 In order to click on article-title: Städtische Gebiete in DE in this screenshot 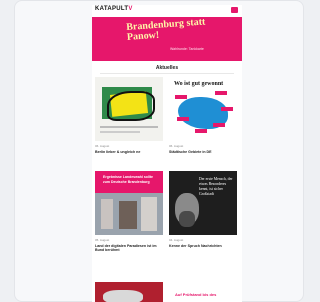, I will do `click(203, 152)`.